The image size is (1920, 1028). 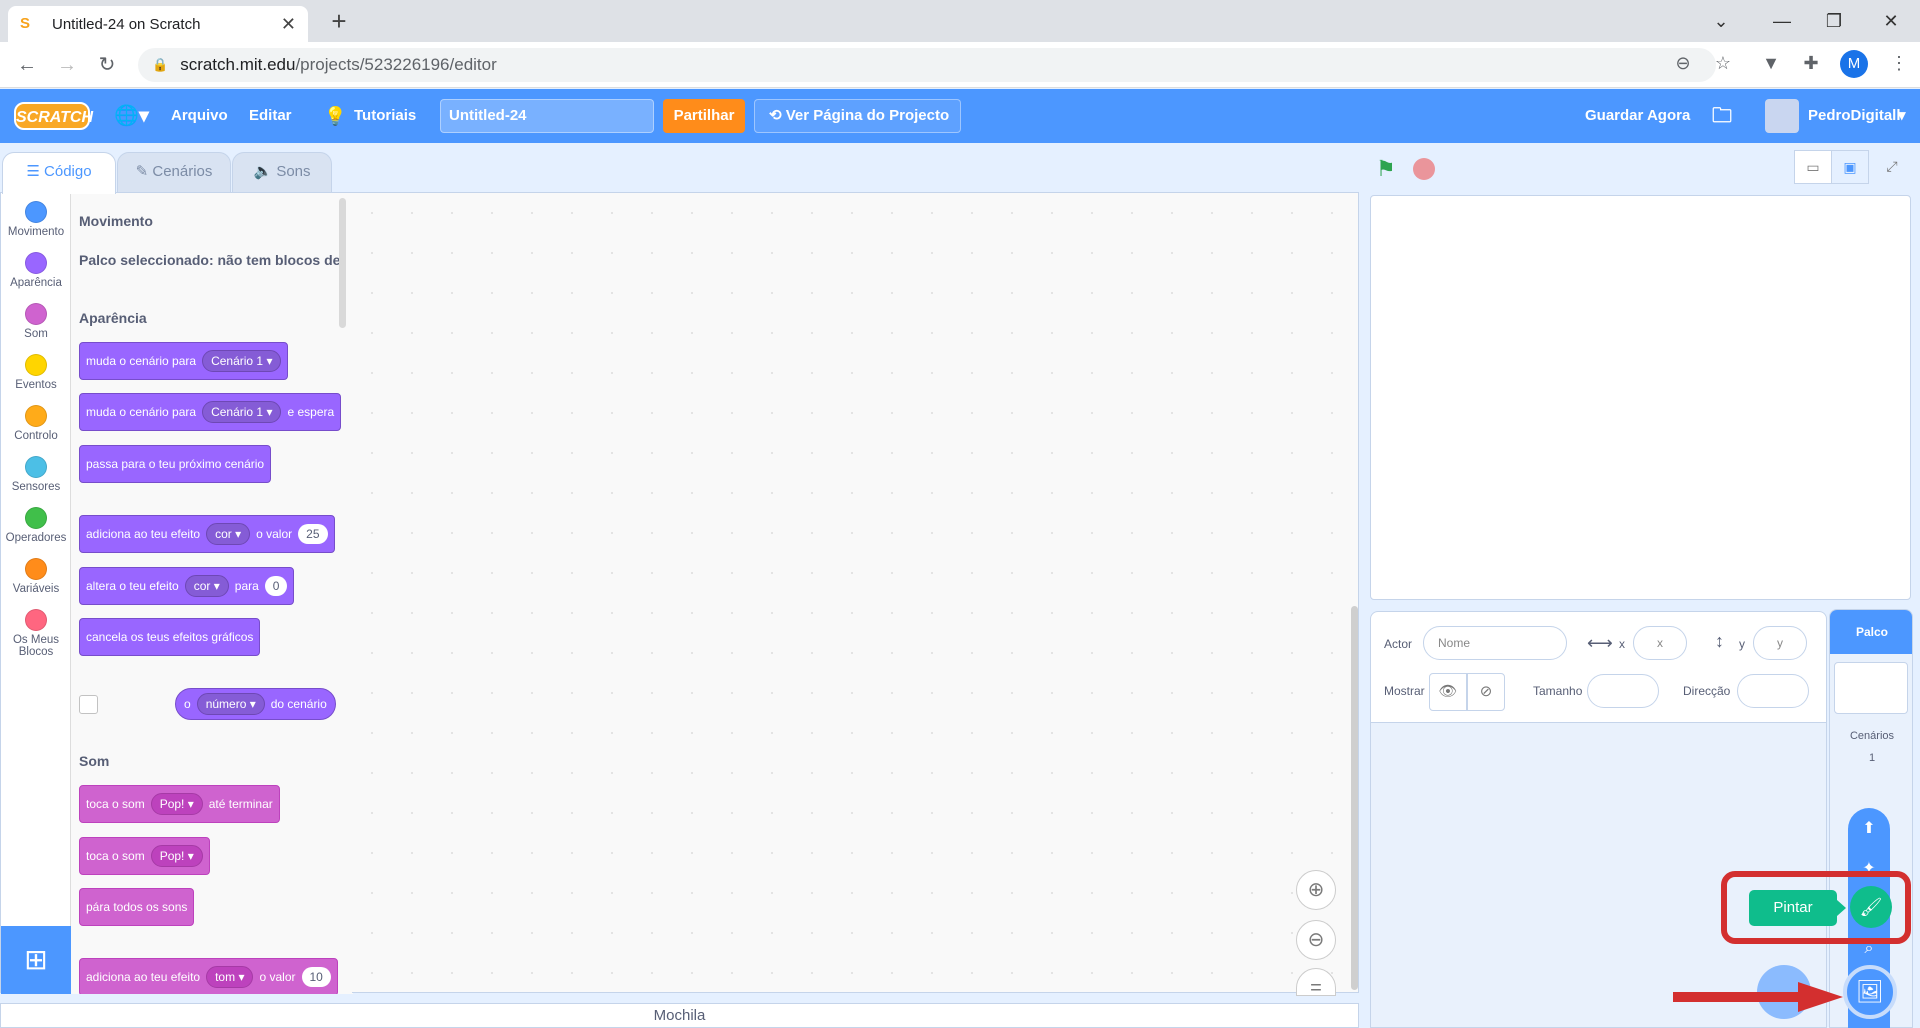 What do you see at coordinates (1600, 643) in the screenshot?
I see `horizontal-arrows-icon: ⟷` at bounding box center [1600, 643].